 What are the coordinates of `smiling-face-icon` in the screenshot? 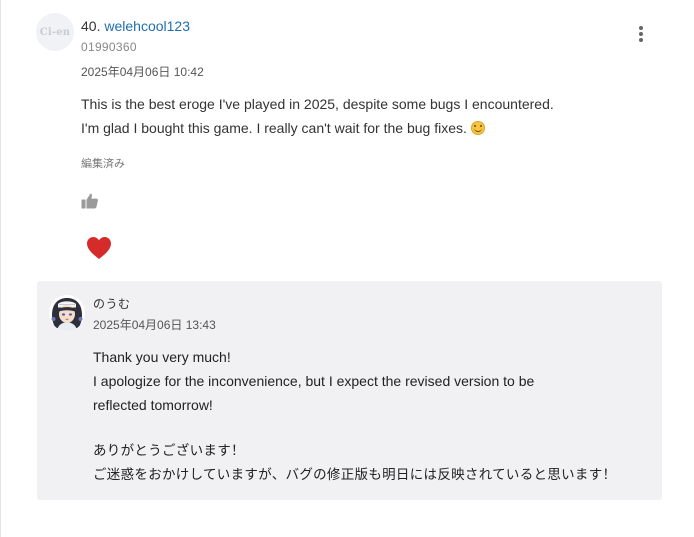 It's located at (477, 128).